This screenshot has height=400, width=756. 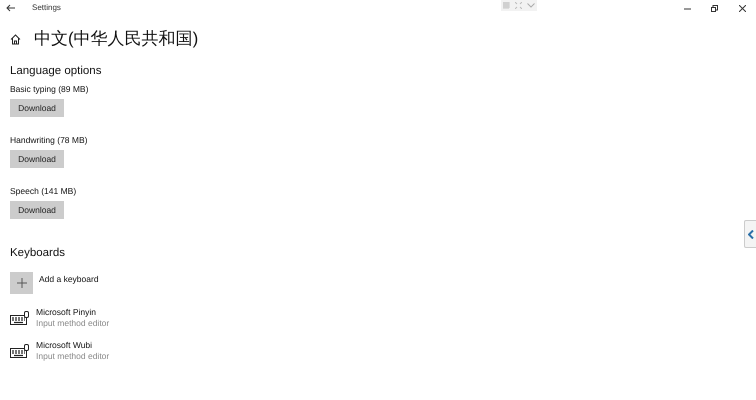 I want to click on window-title: Settings, so click(x=46, y=8).